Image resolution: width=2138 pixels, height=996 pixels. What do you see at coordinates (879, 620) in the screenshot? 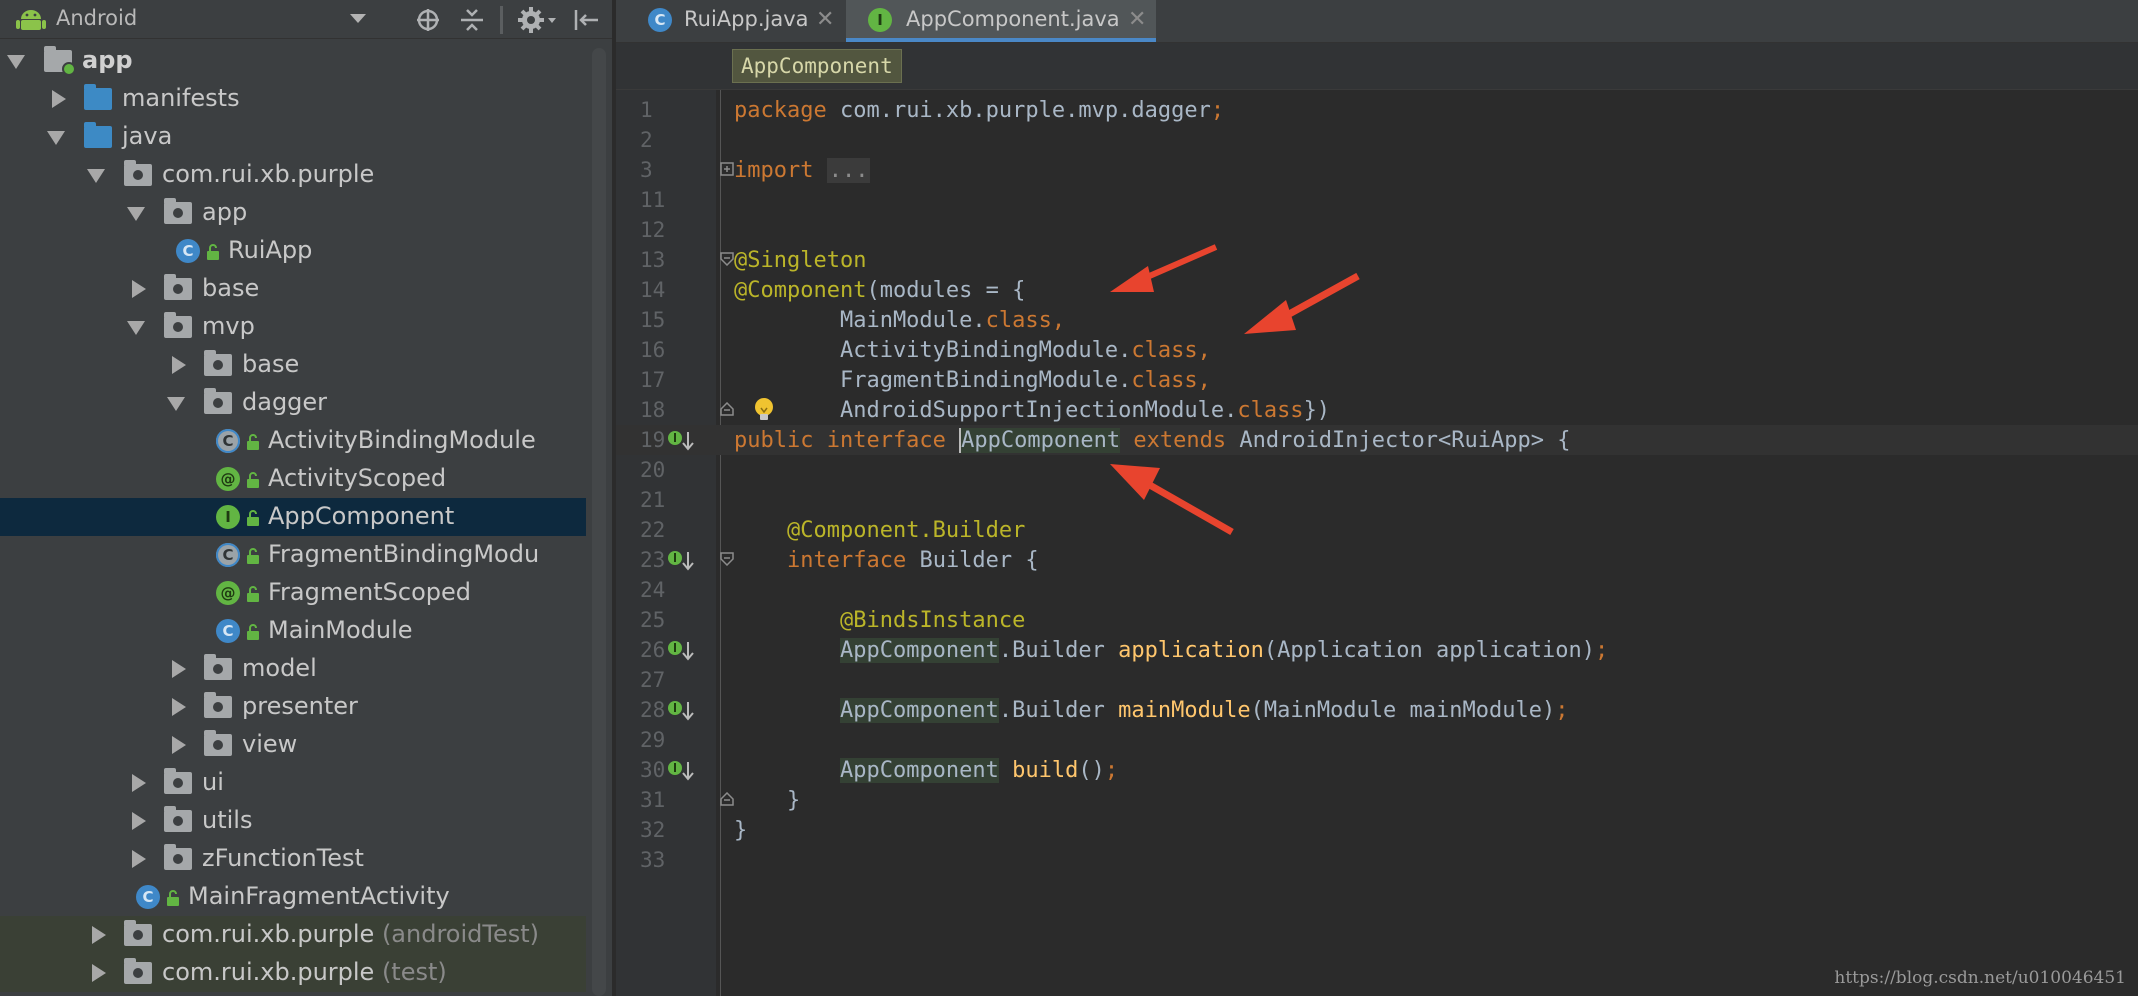
I see `code-text: @BindsInstance` at bounding box center [879, 620].